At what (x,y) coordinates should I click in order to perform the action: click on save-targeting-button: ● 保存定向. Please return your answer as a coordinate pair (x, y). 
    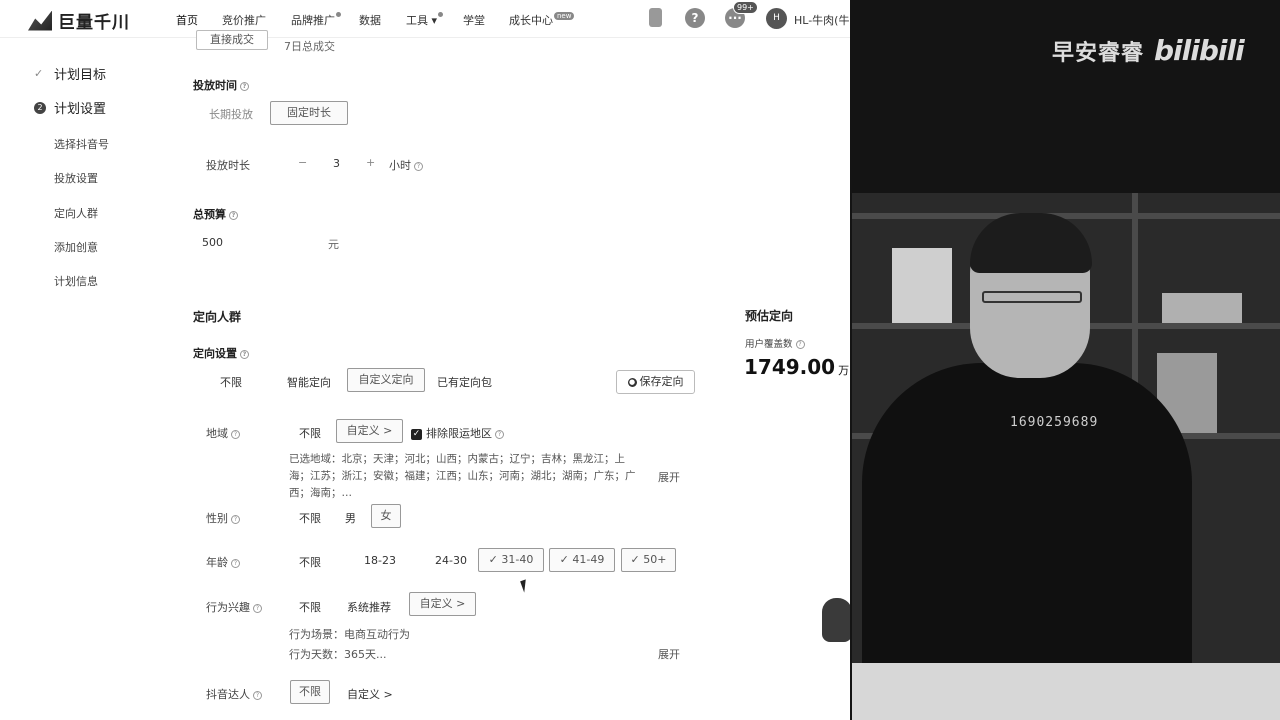
    Looking at the image, I should click on (655, 382).